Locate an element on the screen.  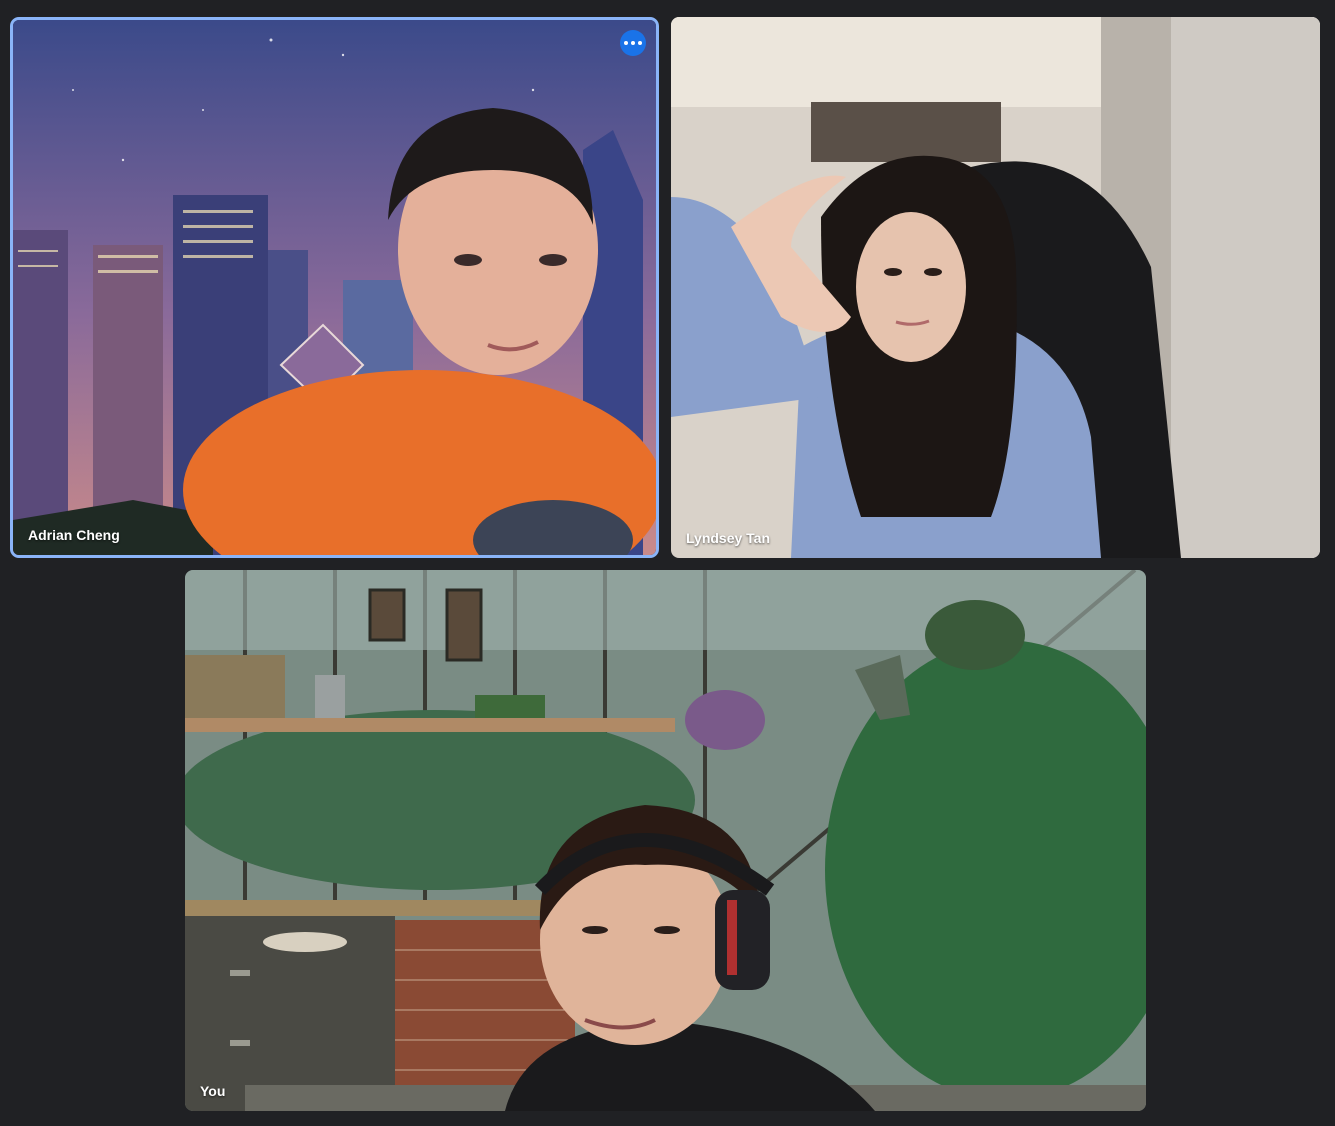
more-horiz-icon is located at coordinates (626, 43).